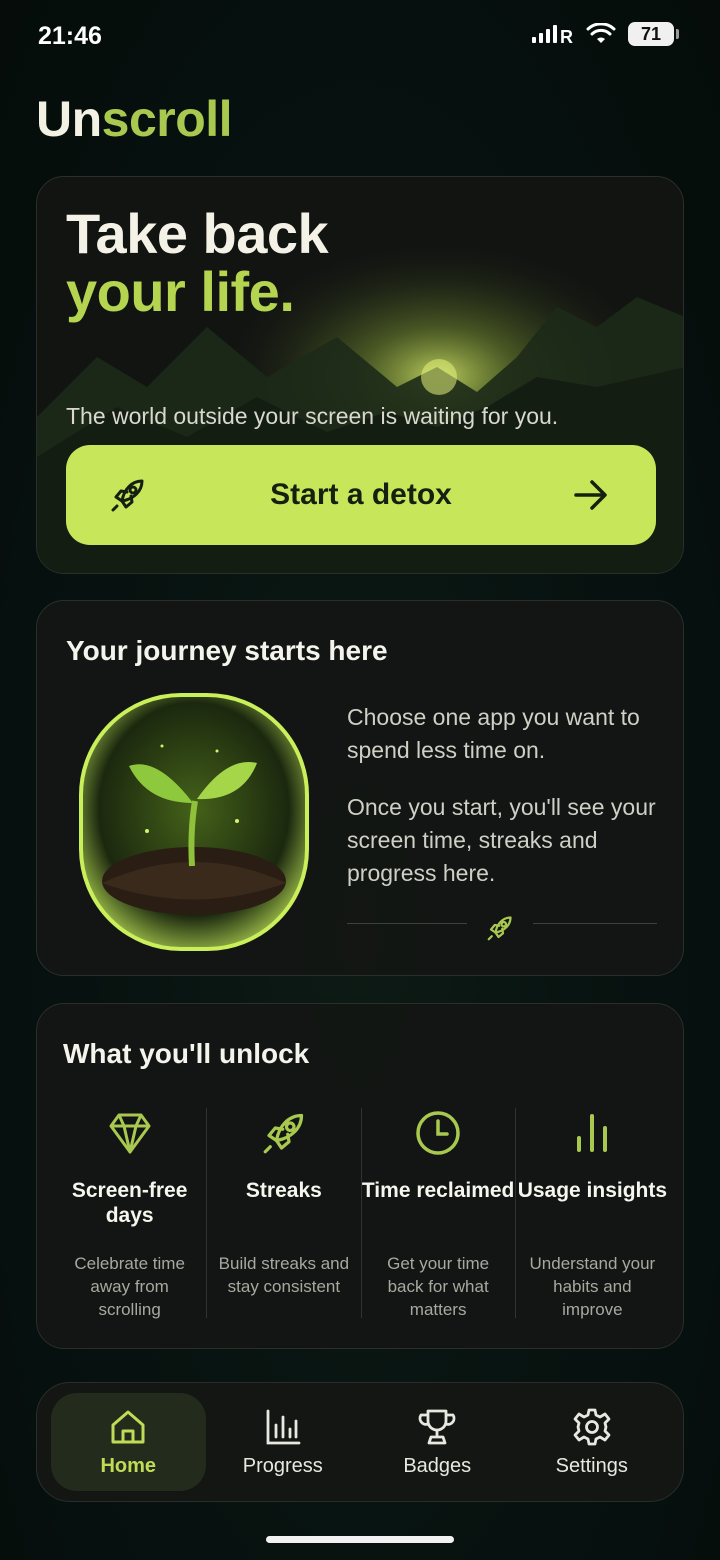  What do you see at coordinates (437, 1426) in the screenshot?
I see `trophy-icon` at bounding box center [437, 1426].